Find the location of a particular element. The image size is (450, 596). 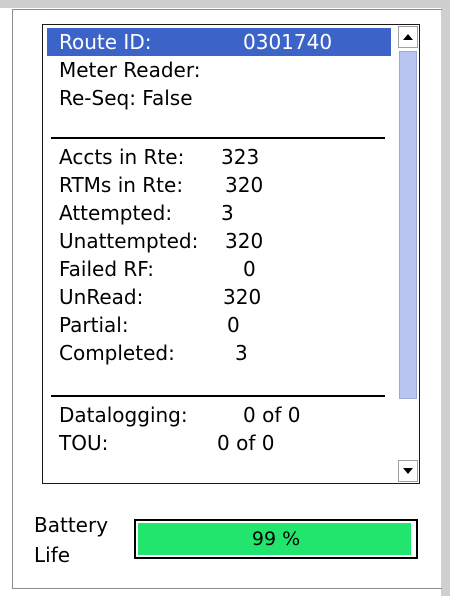

list-item-unattempted: Unattempted: 320 is located at coordinates (161, 241).